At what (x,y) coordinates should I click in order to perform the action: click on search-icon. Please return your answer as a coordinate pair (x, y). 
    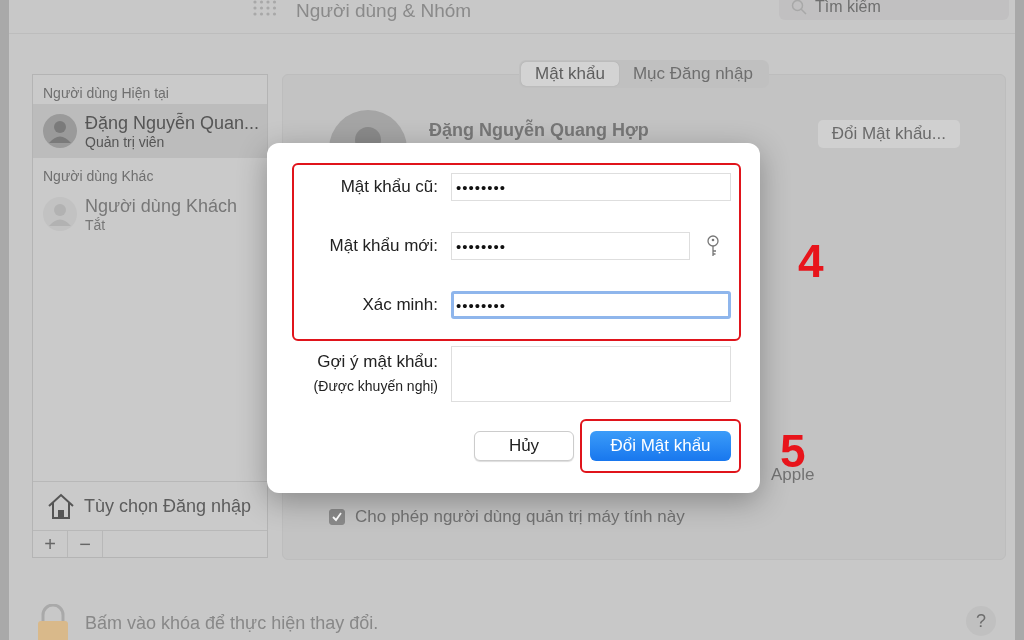
    Looking at the image, I should click on (799, 7).